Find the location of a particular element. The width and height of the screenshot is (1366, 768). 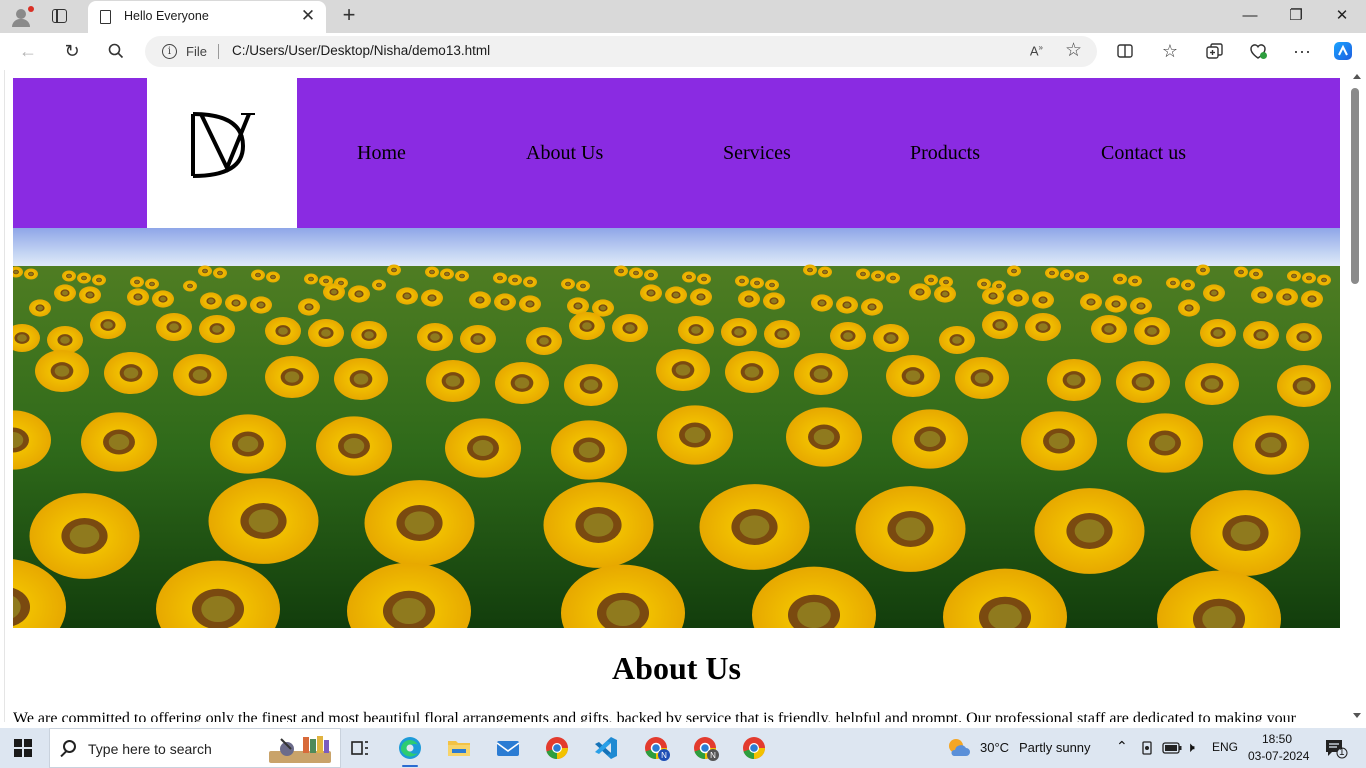

weather-temp: 30°C is located at coordinates (994, 747).